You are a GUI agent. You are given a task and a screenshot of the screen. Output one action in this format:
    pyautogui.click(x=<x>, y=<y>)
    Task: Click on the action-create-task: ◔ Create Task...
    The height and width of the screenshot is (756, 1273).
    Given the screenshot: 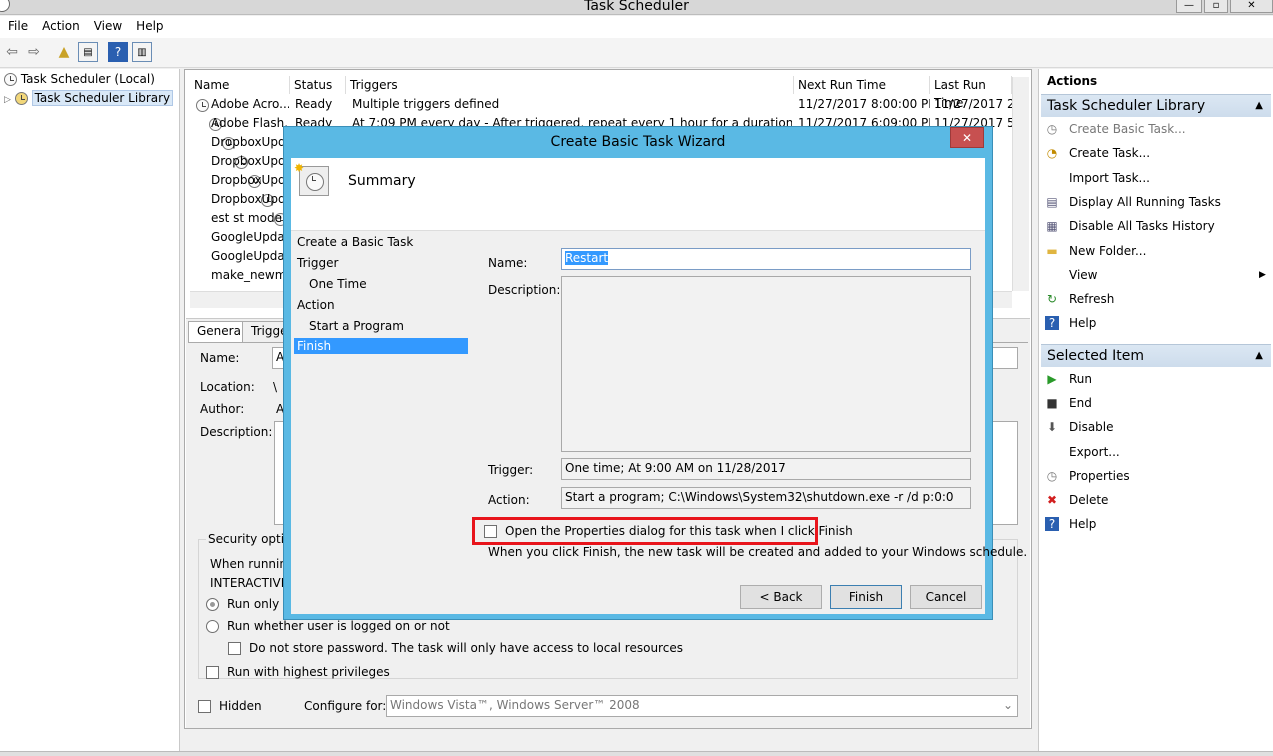 What is the action you would take?
    pyautogui.click(x=1097, y=153)
    